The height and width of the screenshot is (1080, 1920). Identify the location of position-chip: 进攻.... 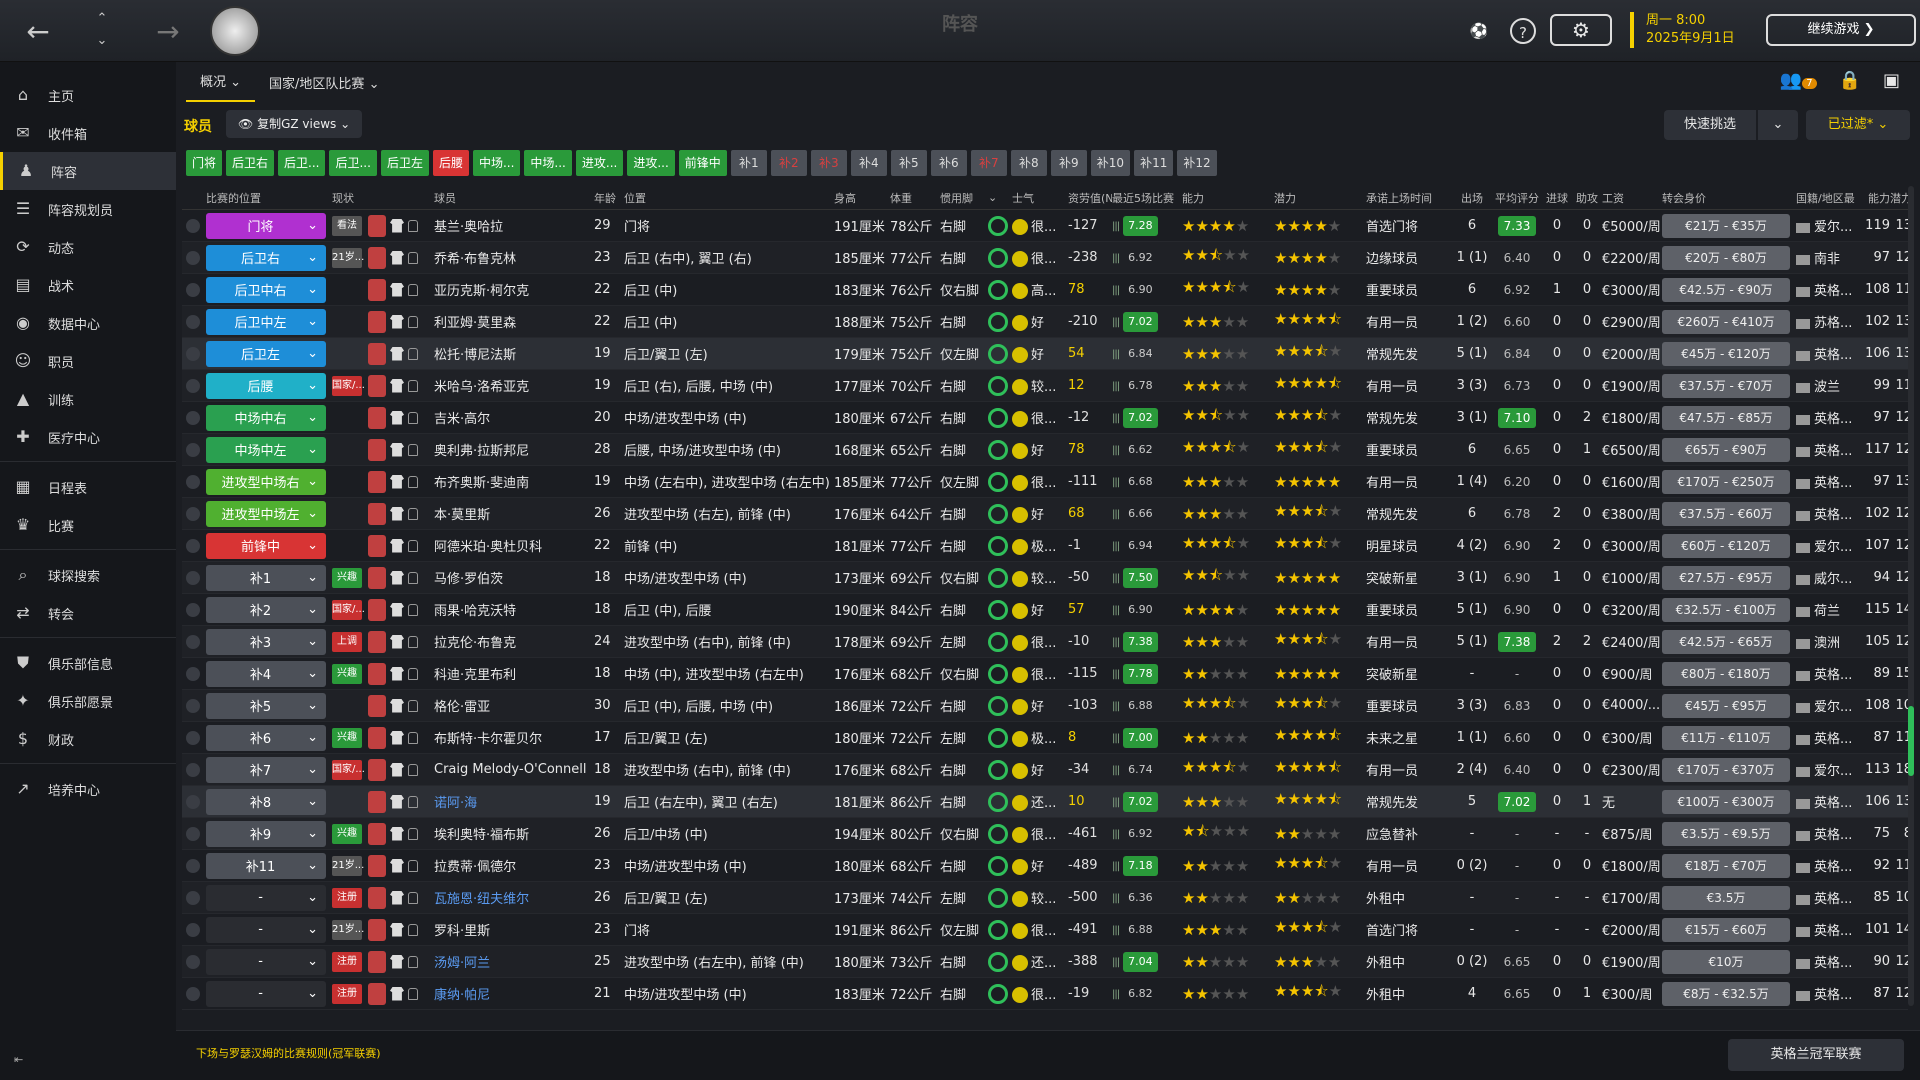
(651, 163).